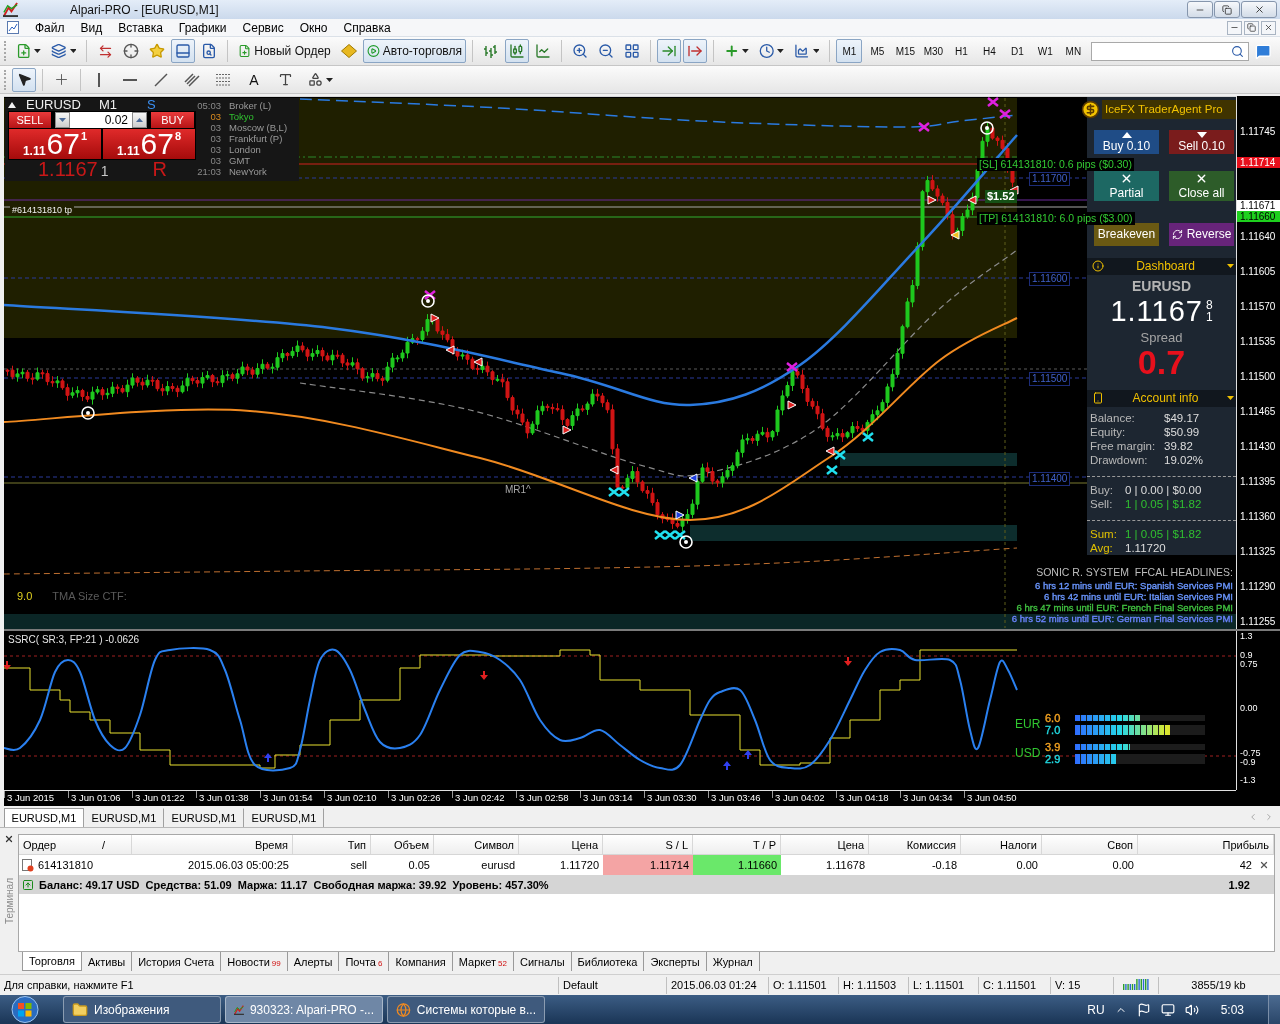  What do you see at coordinates (1126, 186) in the screenshot?
I see `partial-button: Partial` at bounding box center [1126, 186].